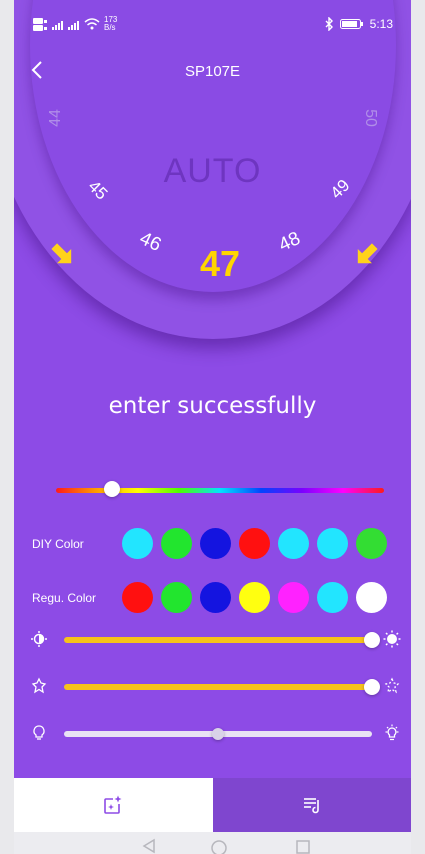  What do you see at coordinates (220, 263) in the screenshot?
I see `dial-number-47: 47` at bounding box center [220, 263].